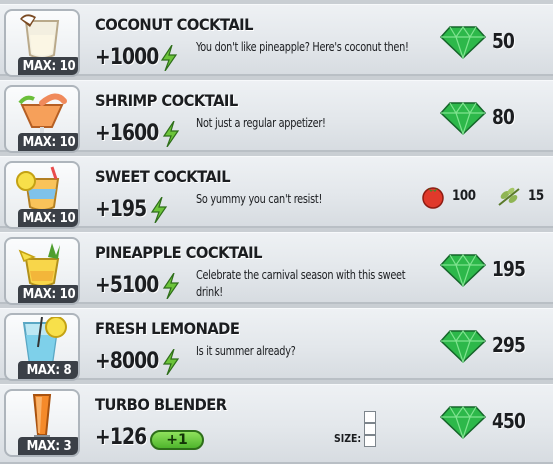 This screenshot has height=464, width=553. Describe the element at coordinates (503, 117) in the screenshot. I see `gem-price: 80` at that location.